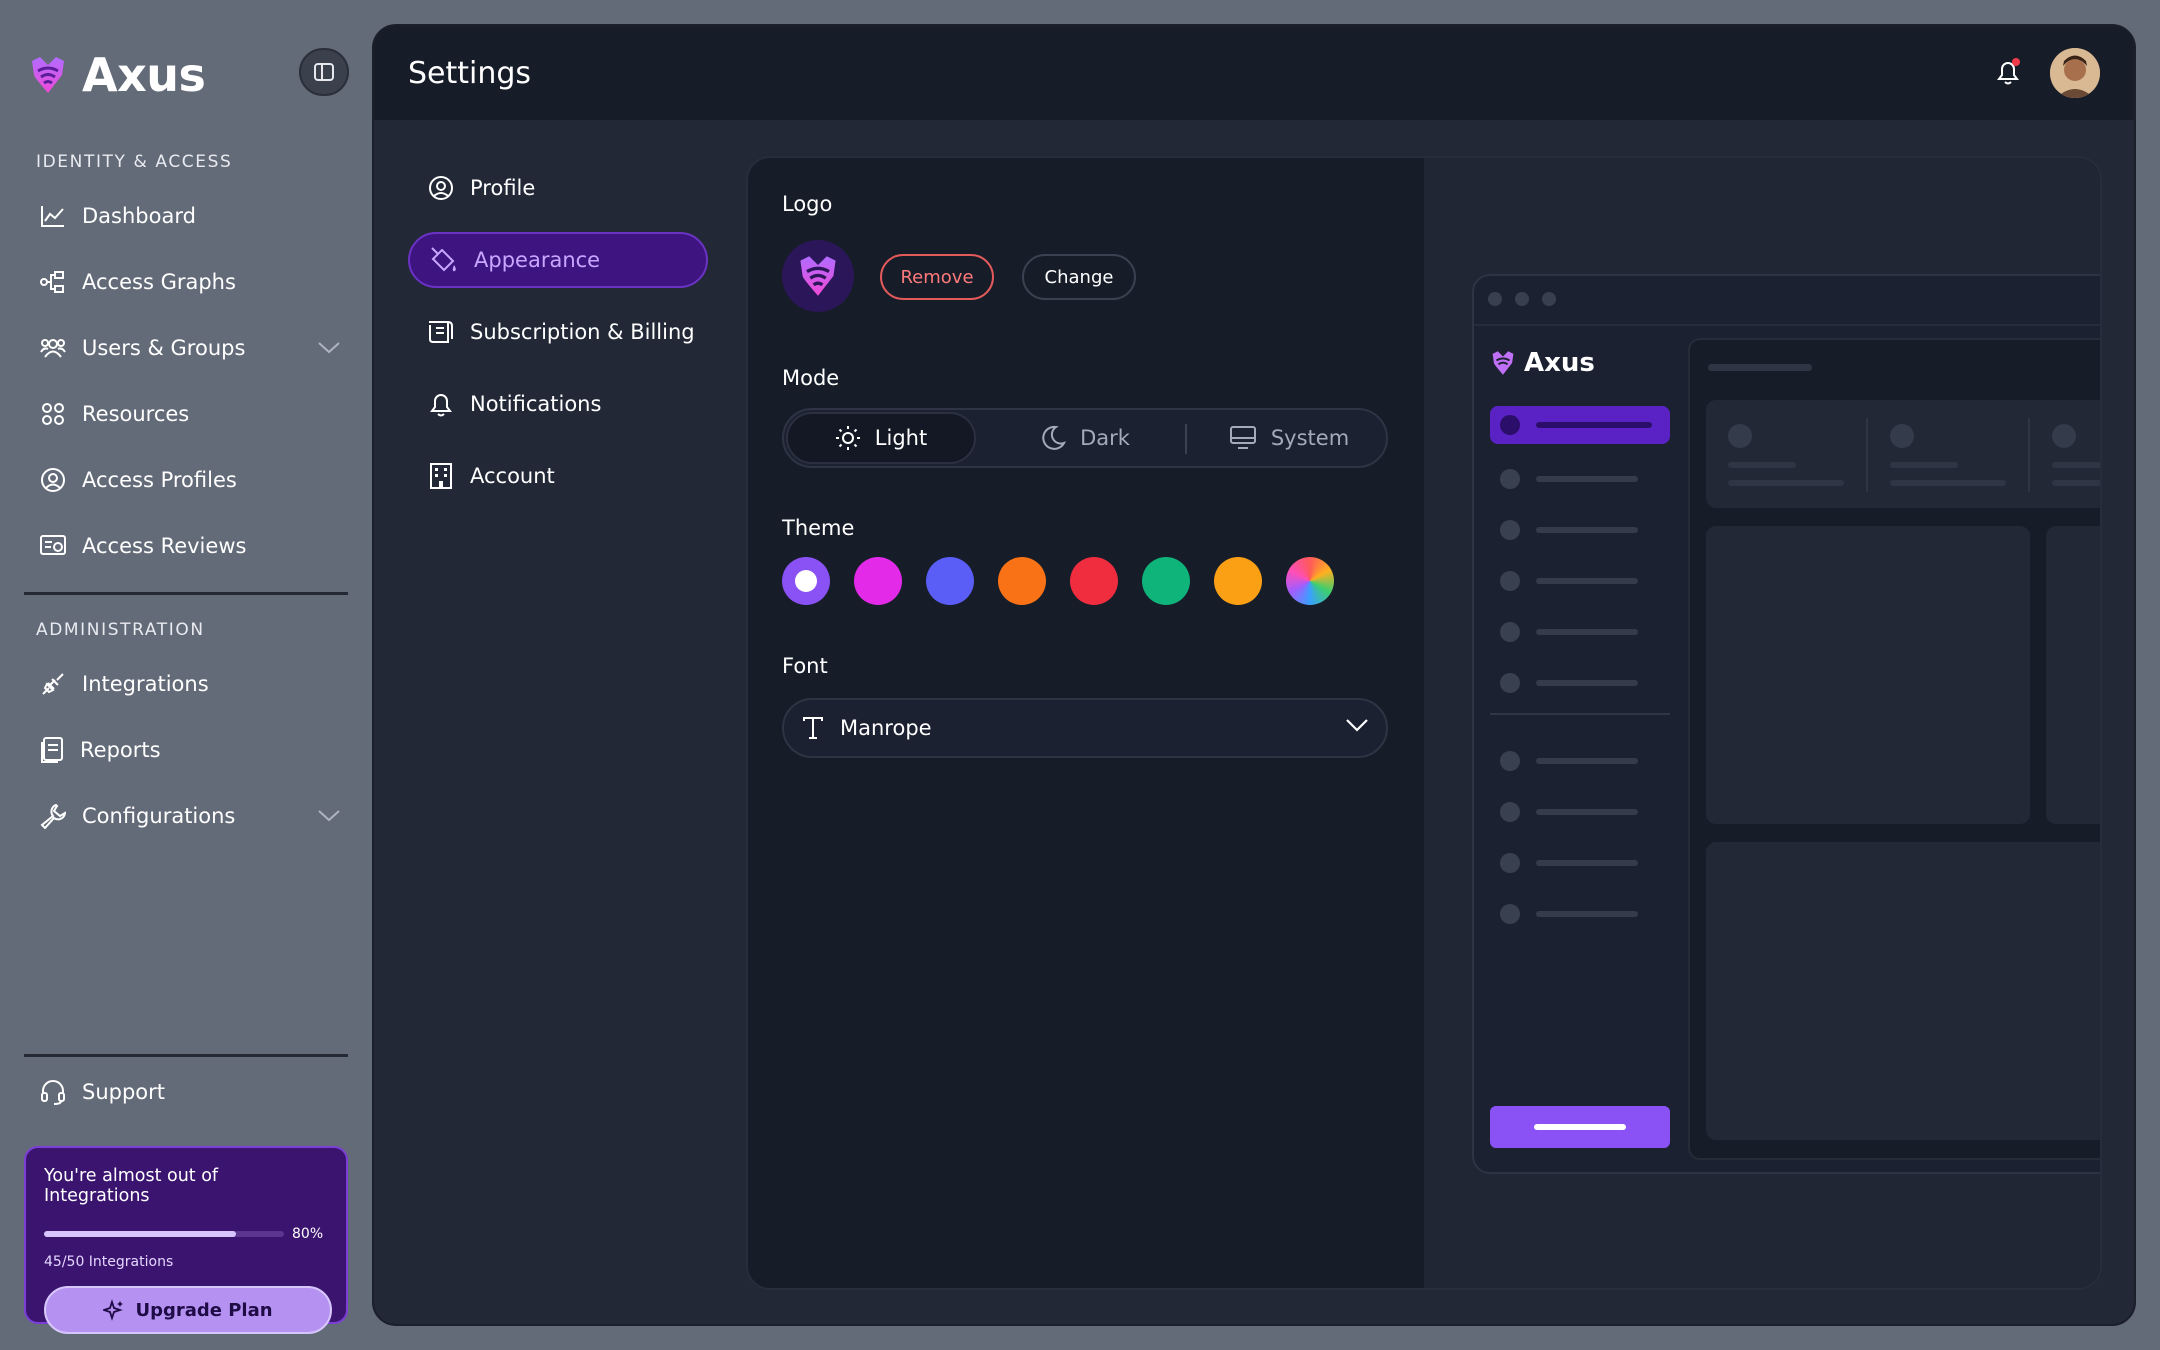  Describe the element at coordinates (1243, 438) in the screenshot. I see `monitor-icon` at that location.